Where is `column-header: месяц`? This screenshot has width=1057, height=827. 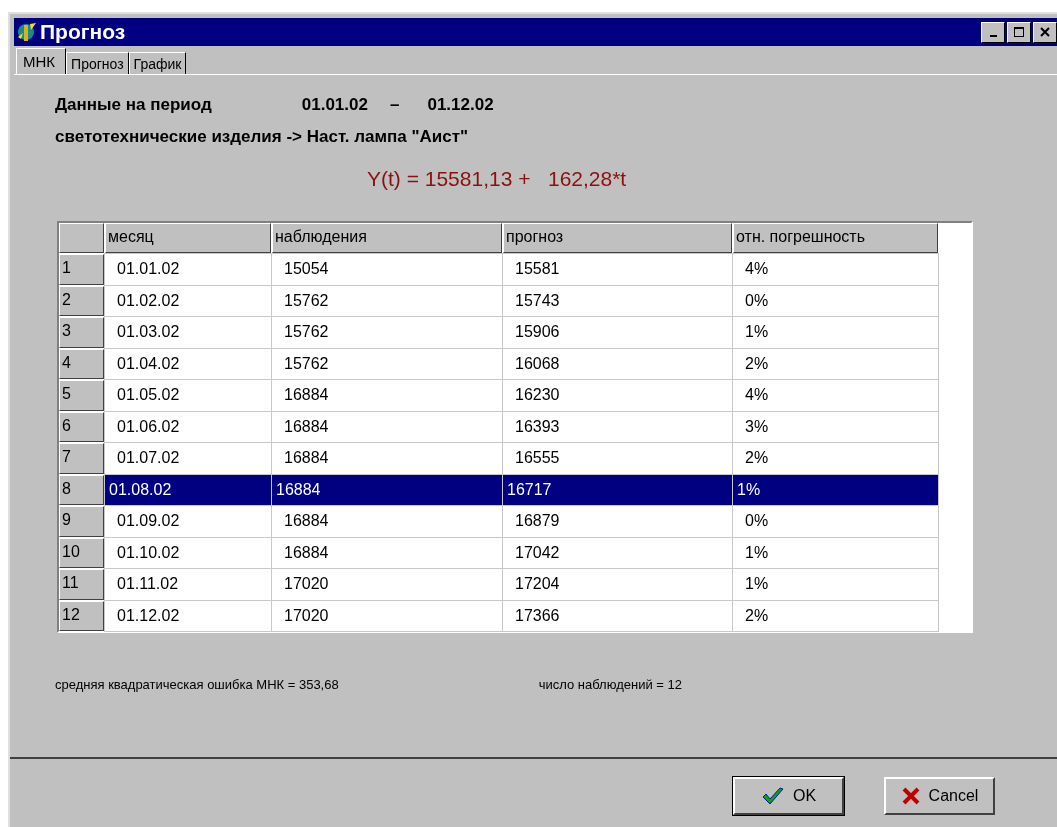
column-header: месяц is located at coordinates (188, 238).